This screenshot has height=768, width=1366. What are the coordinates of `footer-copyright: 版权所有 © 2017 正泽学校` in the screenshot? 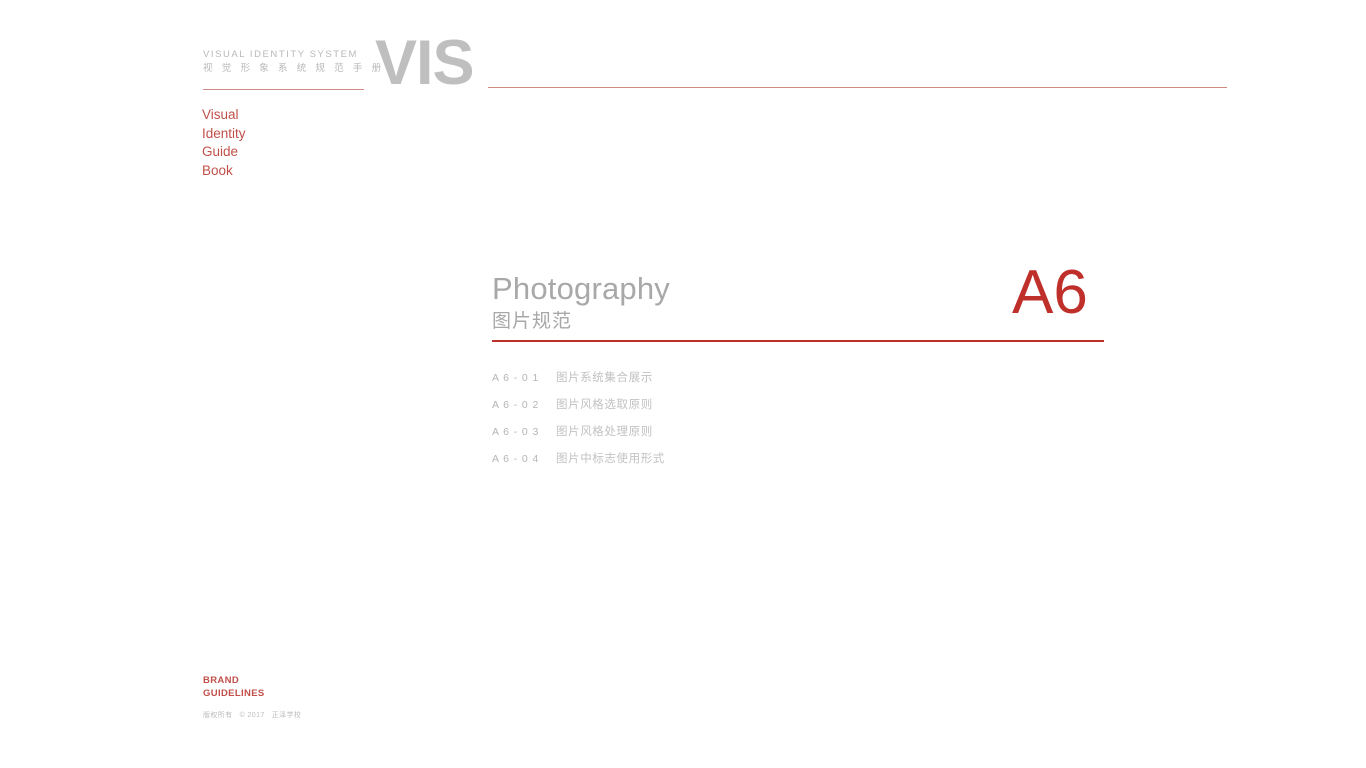 It's located at (252, 715).